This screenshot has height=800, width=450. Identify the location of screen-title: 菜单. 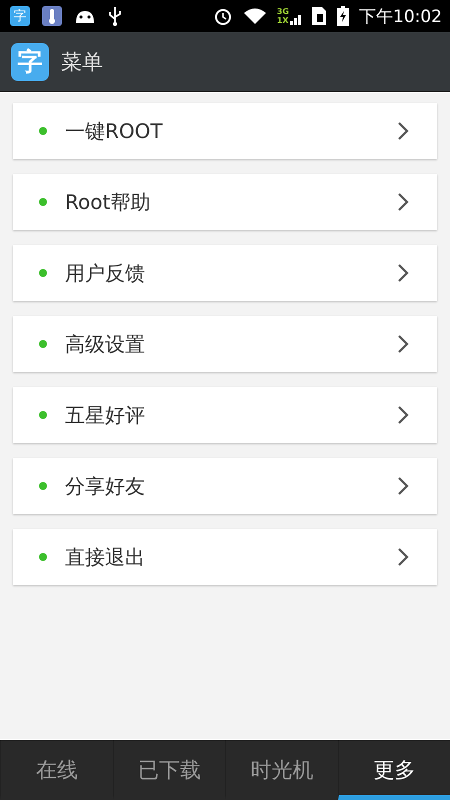
(82, 62).